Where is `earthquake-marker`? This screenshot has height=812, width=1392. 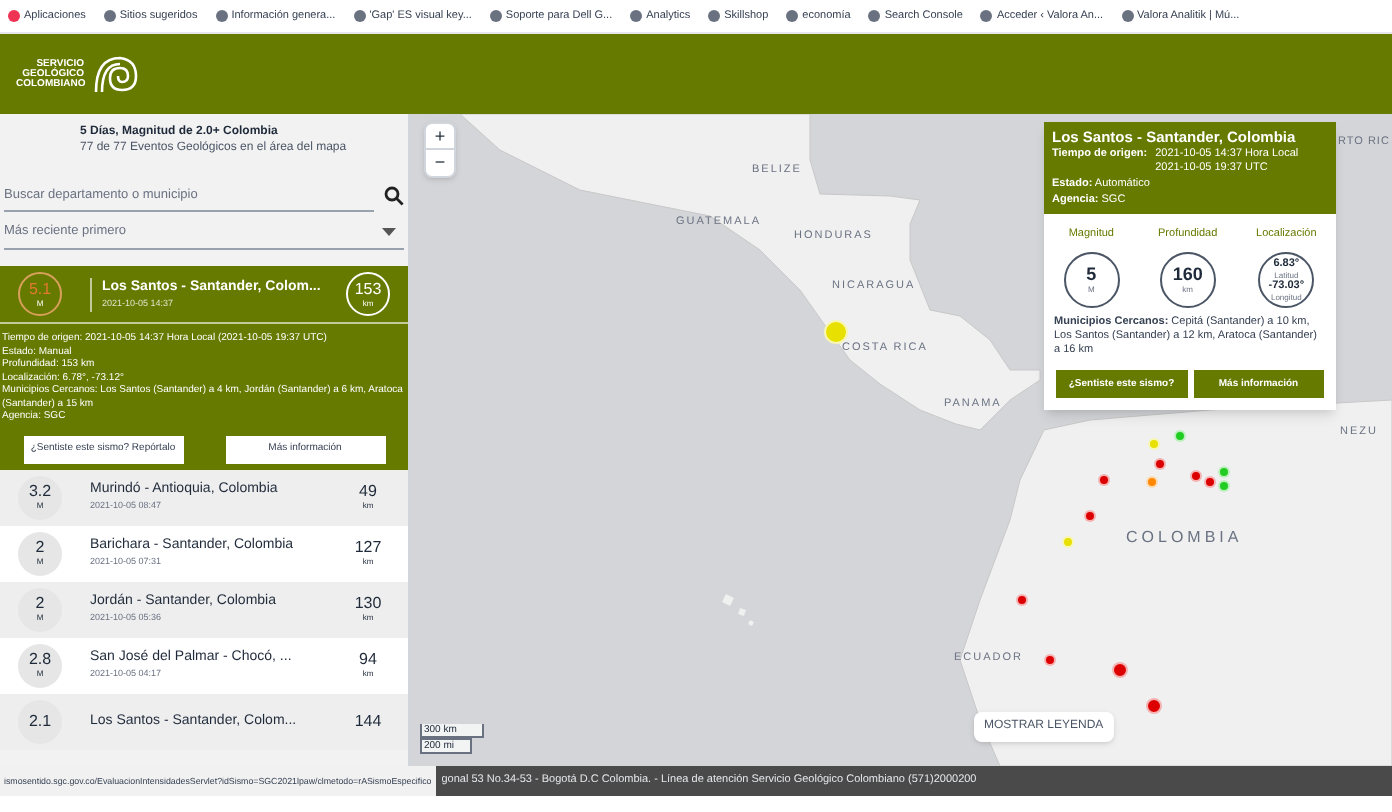 earthquake-marker is located at coordinates (836, 332).